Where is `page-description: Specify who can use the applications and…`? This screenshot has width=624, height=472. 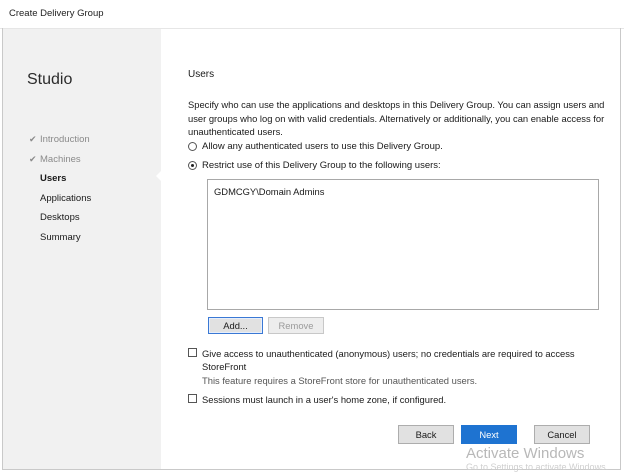 page-description: Specify who can use the applications and… is located at coordinates (396, 118).